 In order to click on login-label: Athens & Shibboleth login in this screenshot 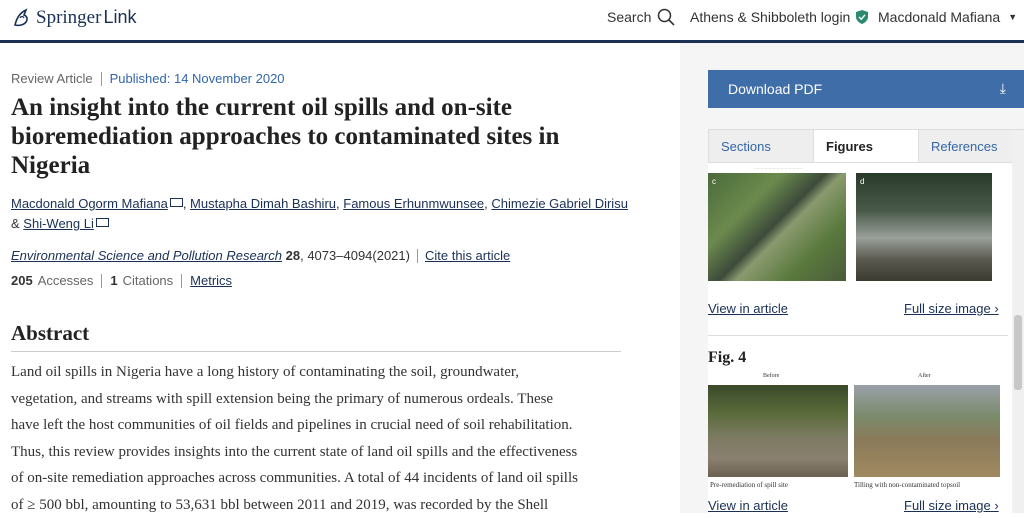, I will do `click(770, 17)`.